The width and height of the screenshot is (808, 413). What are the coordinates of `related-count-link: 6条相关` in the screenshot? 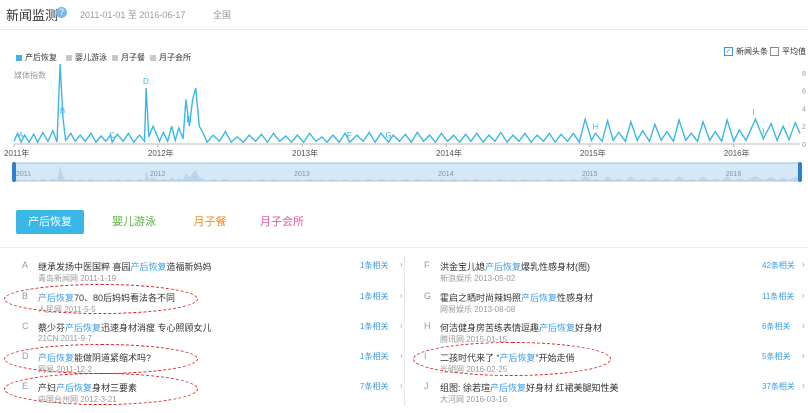 It's located at (776, 326).